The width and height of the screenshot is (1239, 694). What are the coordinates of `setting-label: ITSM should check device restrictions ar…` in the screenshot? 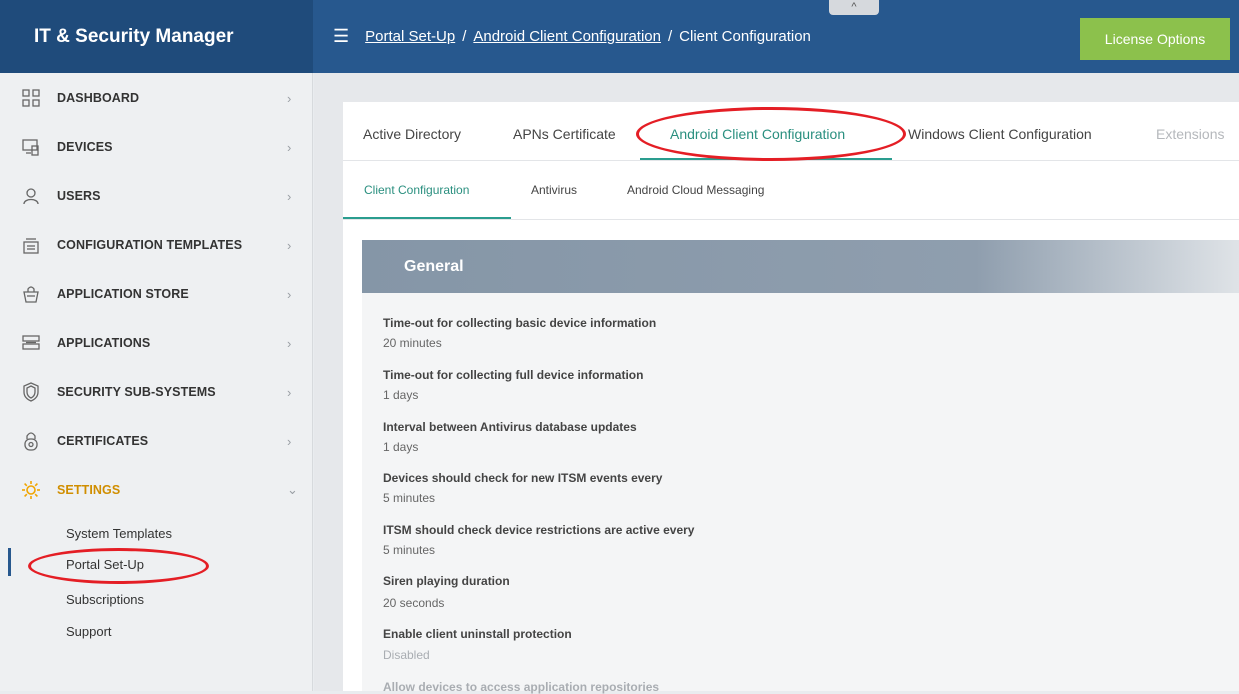 It's located at (539, 530).